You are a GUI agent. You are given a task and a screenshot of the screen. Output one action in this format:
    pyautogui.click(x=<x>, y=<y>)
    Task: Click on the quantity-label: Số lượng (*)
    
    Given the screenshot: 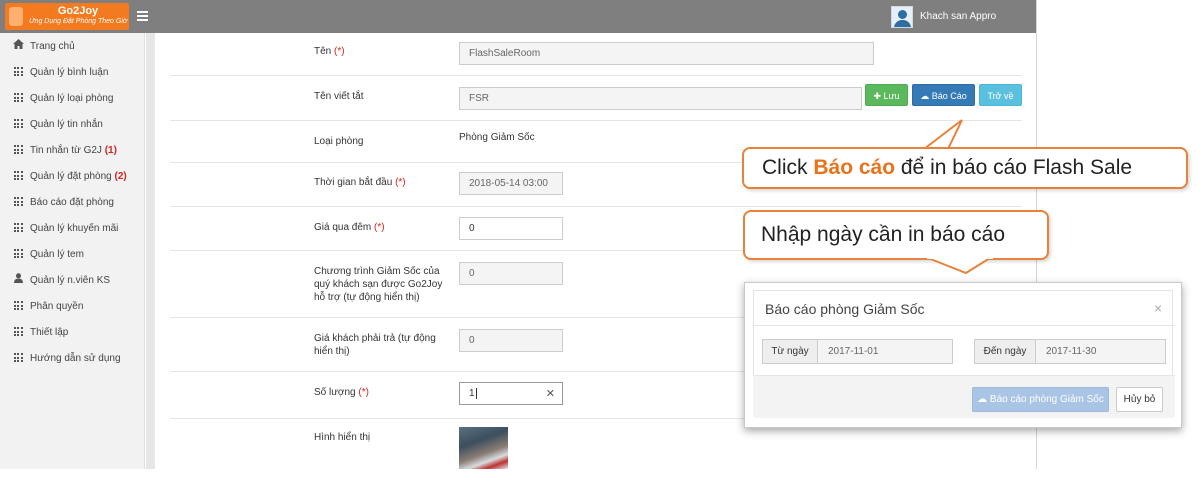 What is the action you would take?
    pyautogui.click(x=341, y=392)
    